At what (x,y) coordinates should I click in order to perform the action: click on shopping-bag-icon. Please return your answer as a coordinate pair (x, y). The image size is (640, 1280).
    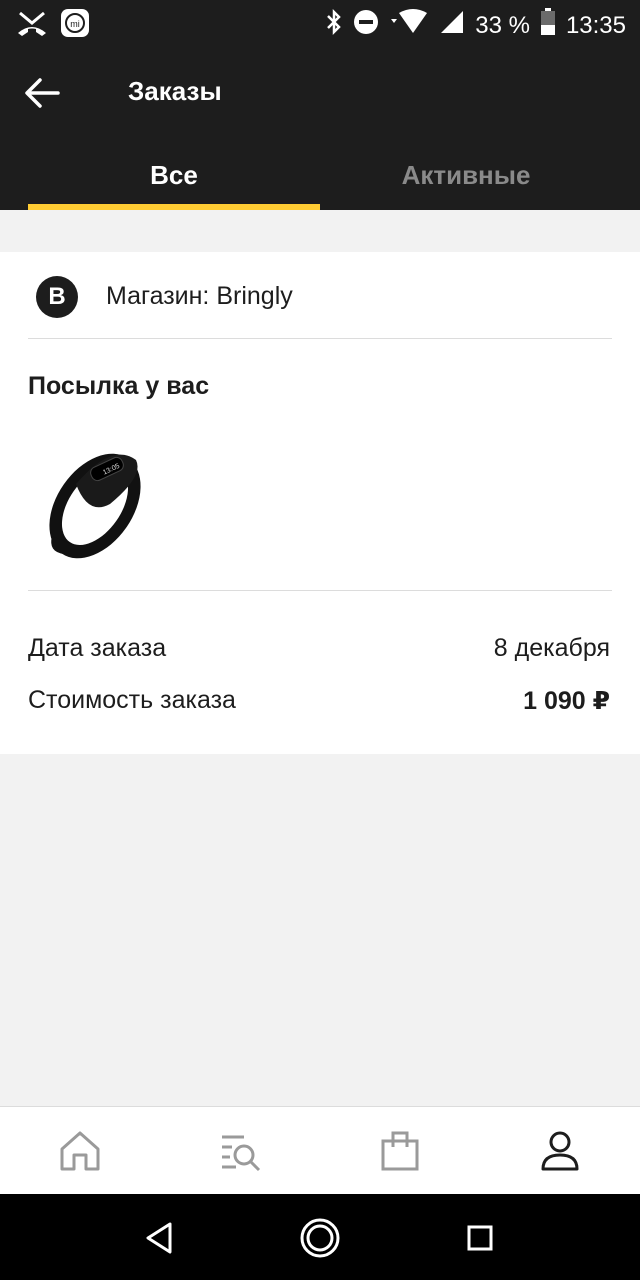
    Looking at the image, I should click on (400, 1151).